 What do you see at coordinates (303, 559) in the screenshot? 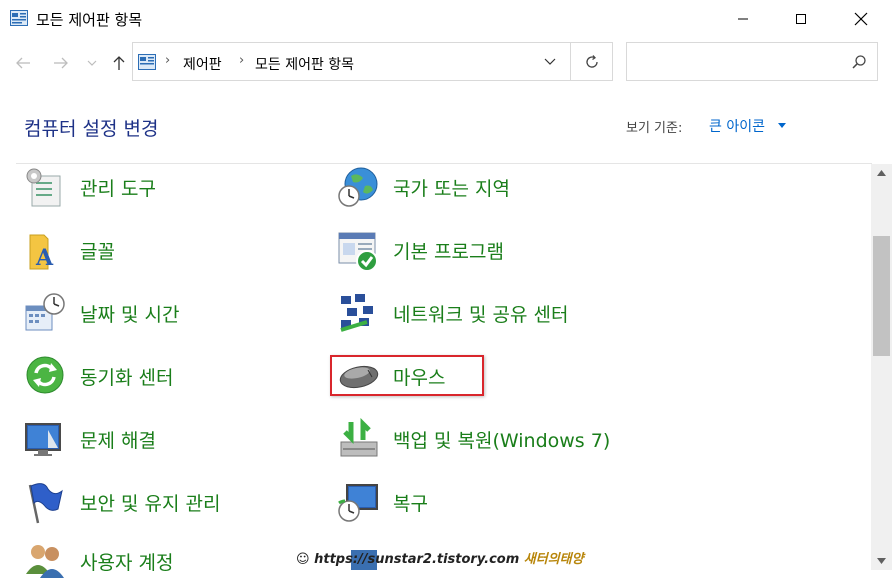
I see `smiley-icon: ☺` at bounding box center [303, 559].